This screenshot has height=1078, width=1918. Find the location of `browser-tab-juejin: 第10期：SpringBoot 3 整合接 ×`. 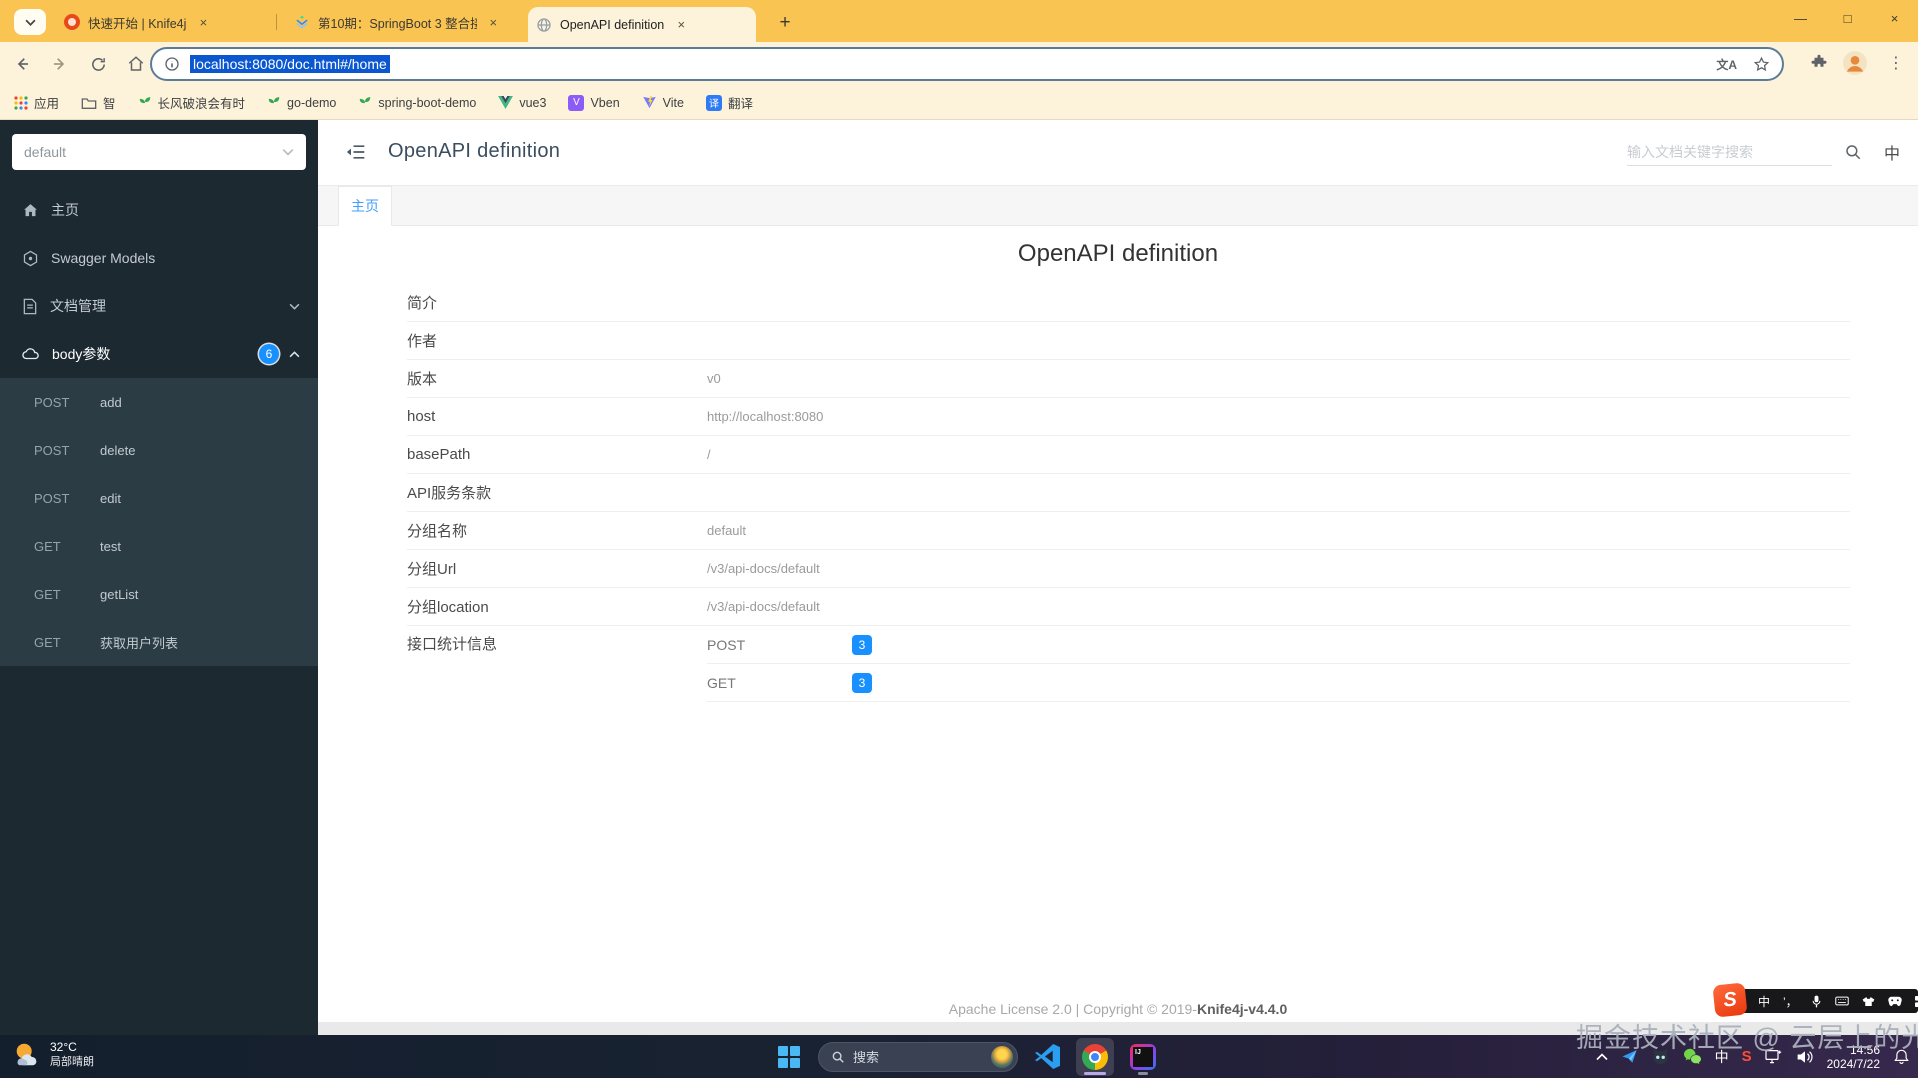

browser-tab-juejin: 第10期：SpringBoot 3 整合接 × is located at coordinates (398, 22).